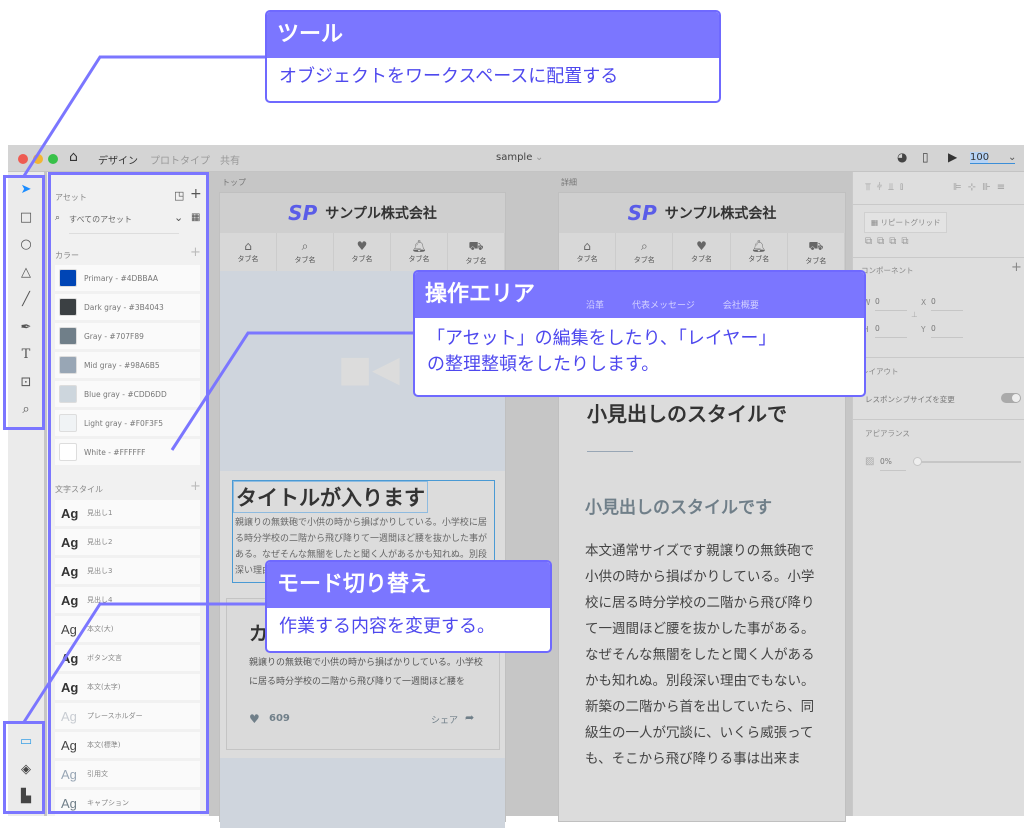  What do you see at coordinates (887, 187) in the screenshot?
I see `align-vertical-icons: ⫪⫩⫫⫾` at bounding box center [887, 187].